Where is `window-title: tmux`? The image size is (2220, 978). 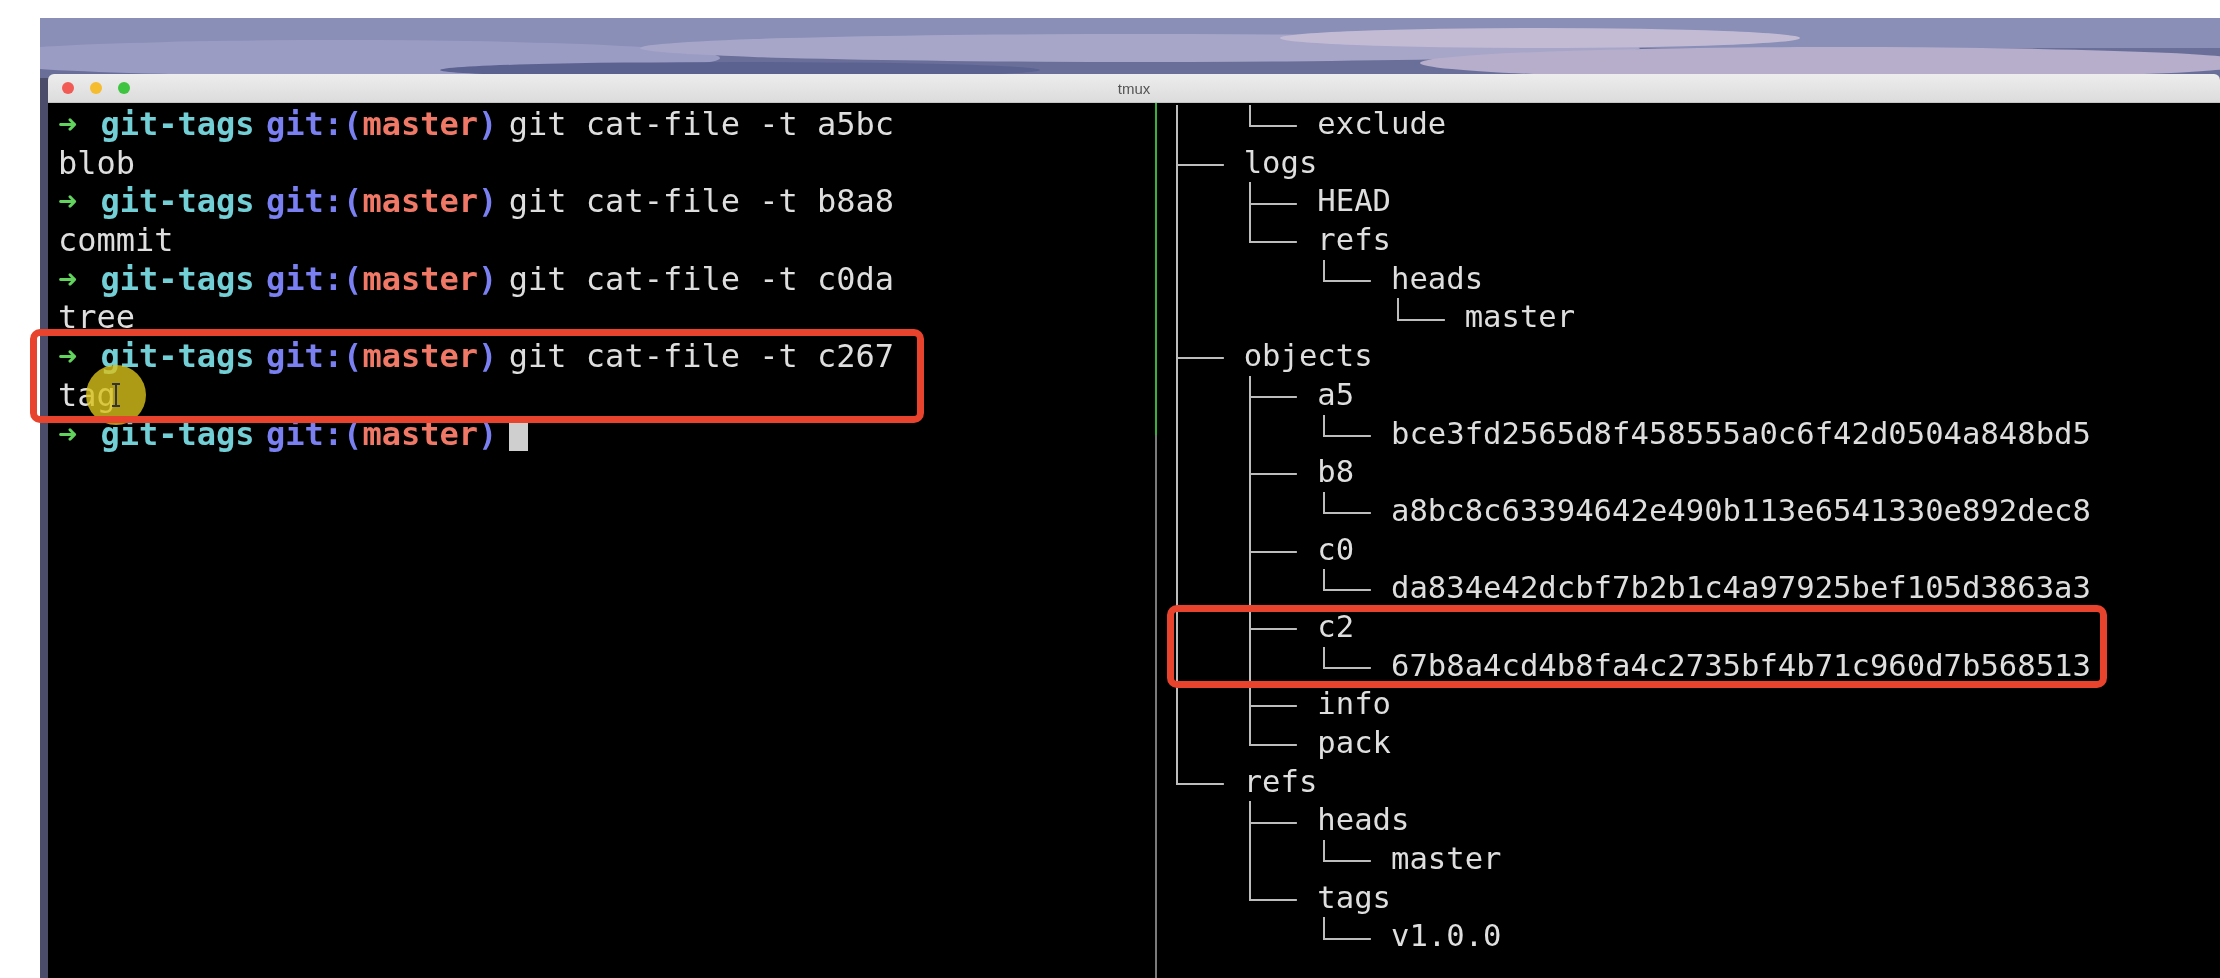
window-title: tmux is located at coordinates (1134, 88).